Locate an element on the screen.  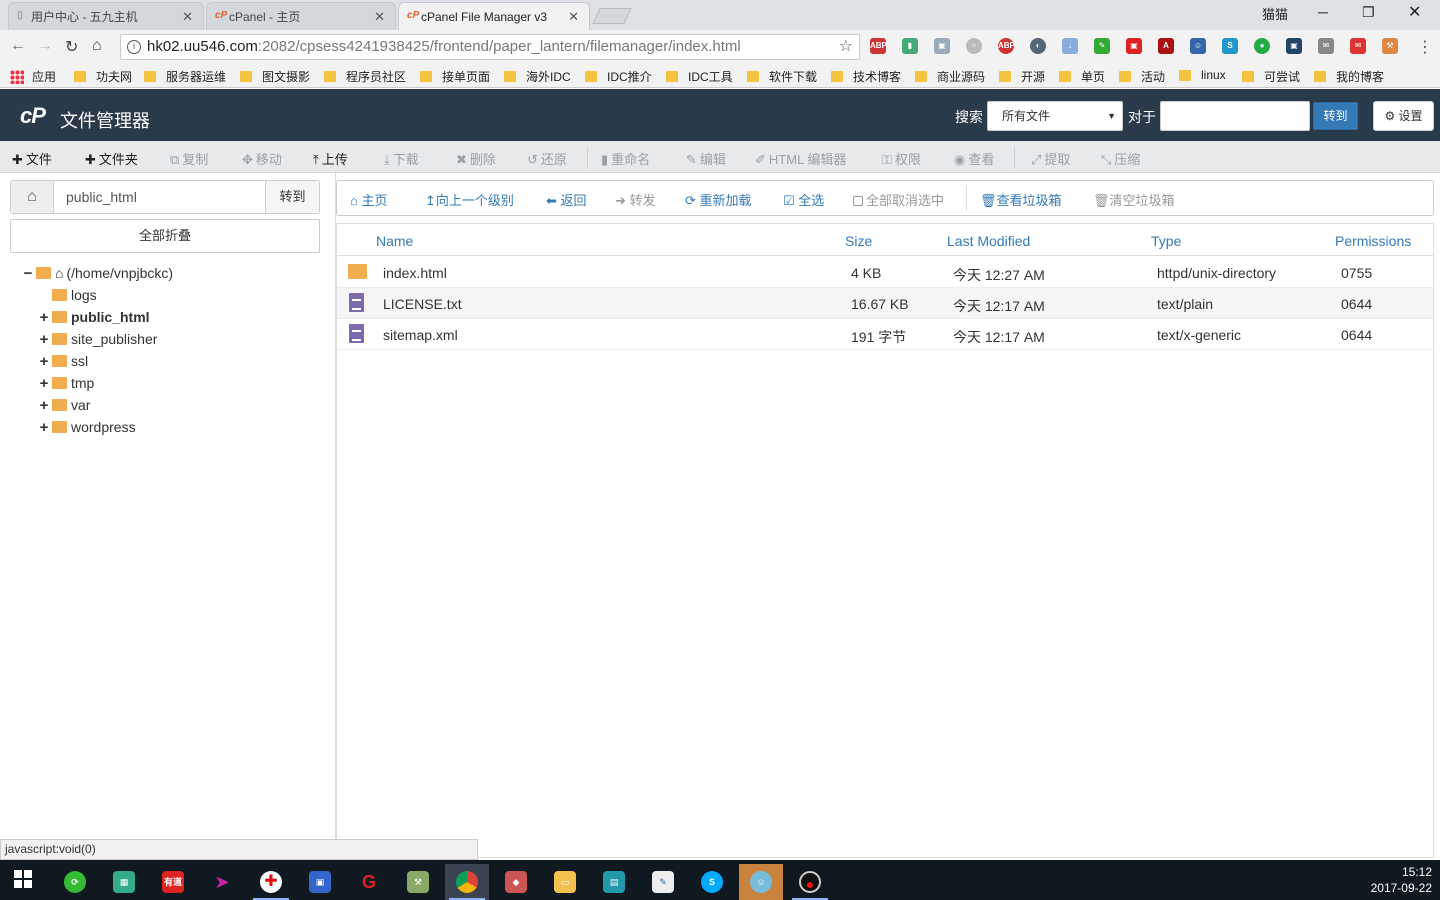
bookmark-folder: 接单页面 is located at coordinates (455, 76).